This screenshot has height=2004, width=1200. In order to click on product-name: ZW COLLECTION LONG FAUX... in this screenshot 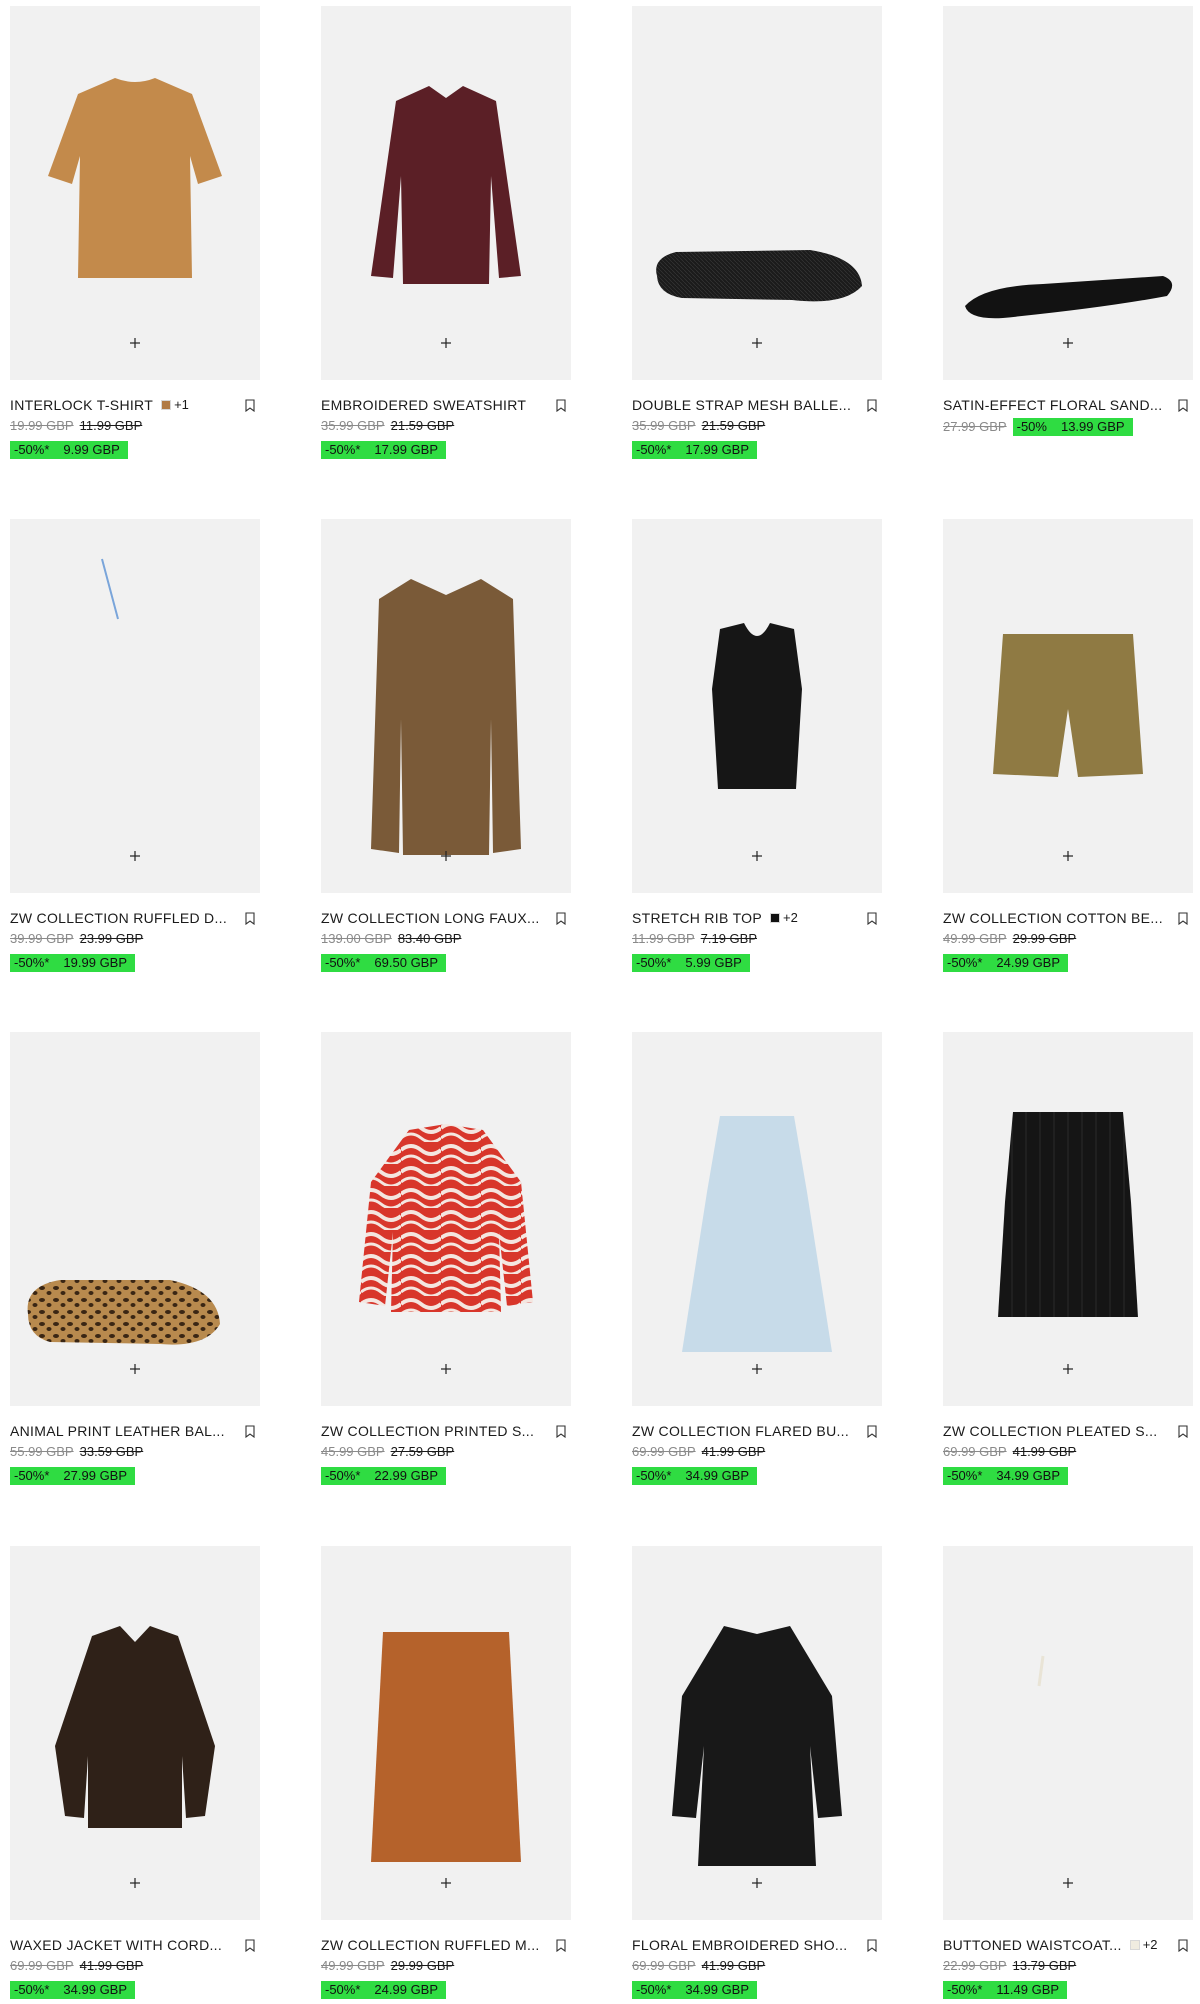, I will do `click(430, 918)`.